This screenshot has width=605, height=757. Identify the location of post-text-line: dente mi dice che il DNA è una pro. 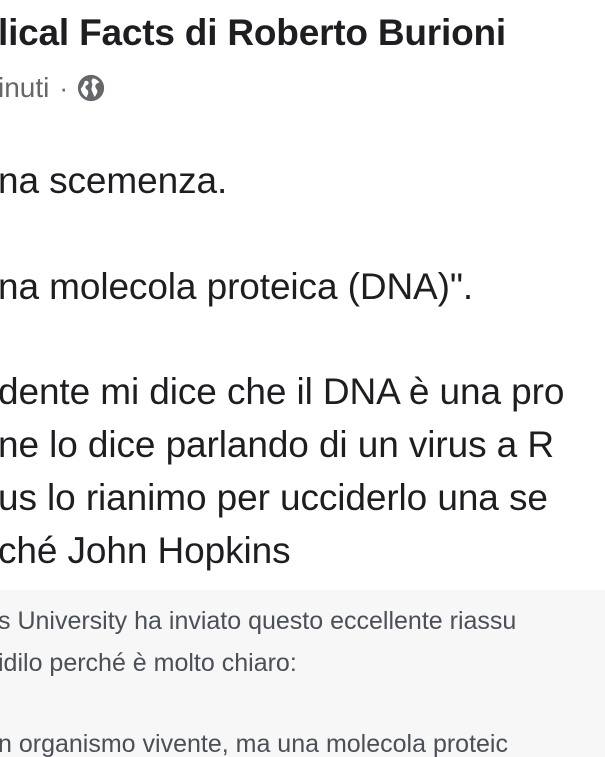
(282, 391).